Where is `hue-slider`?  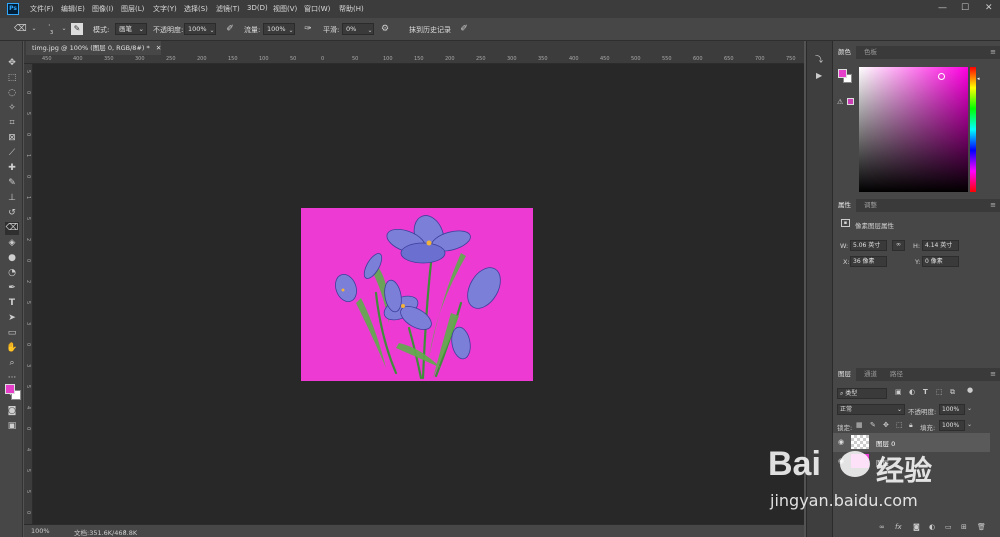 hue-slider is located at coordinates (973, 129).